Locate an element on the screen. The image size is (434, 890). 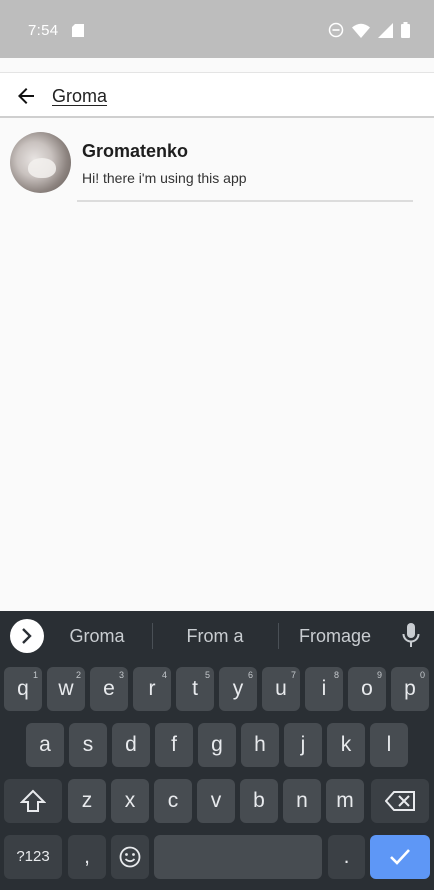
symbols-key: ?123 is located at coordinates (33, 857).